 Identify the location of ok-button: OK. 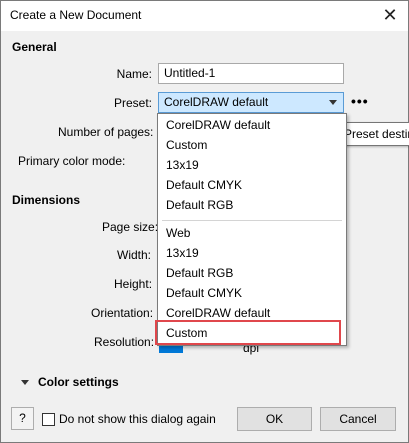
(274, 419).